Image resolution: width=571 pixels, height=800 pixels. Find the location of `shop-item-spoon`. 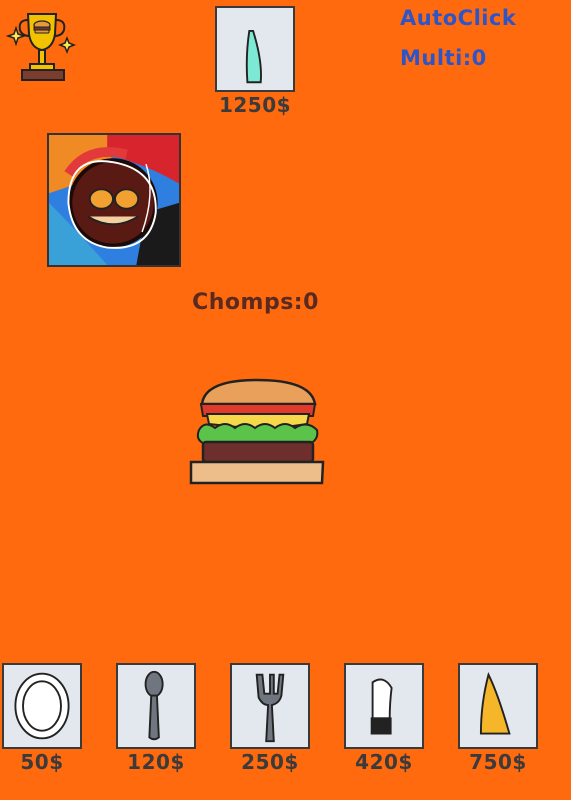

shop-item-spoon is located at coordinates (156, 706).